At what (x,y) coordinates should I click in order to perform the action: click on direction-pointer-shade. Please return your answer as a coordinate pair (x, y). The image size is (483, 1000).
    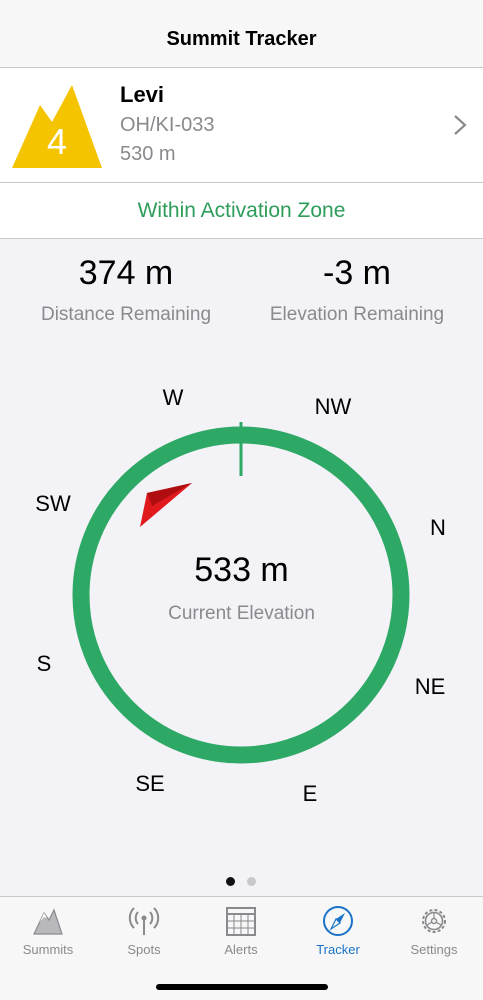
    Looking at the image, I should click on (169, 494).